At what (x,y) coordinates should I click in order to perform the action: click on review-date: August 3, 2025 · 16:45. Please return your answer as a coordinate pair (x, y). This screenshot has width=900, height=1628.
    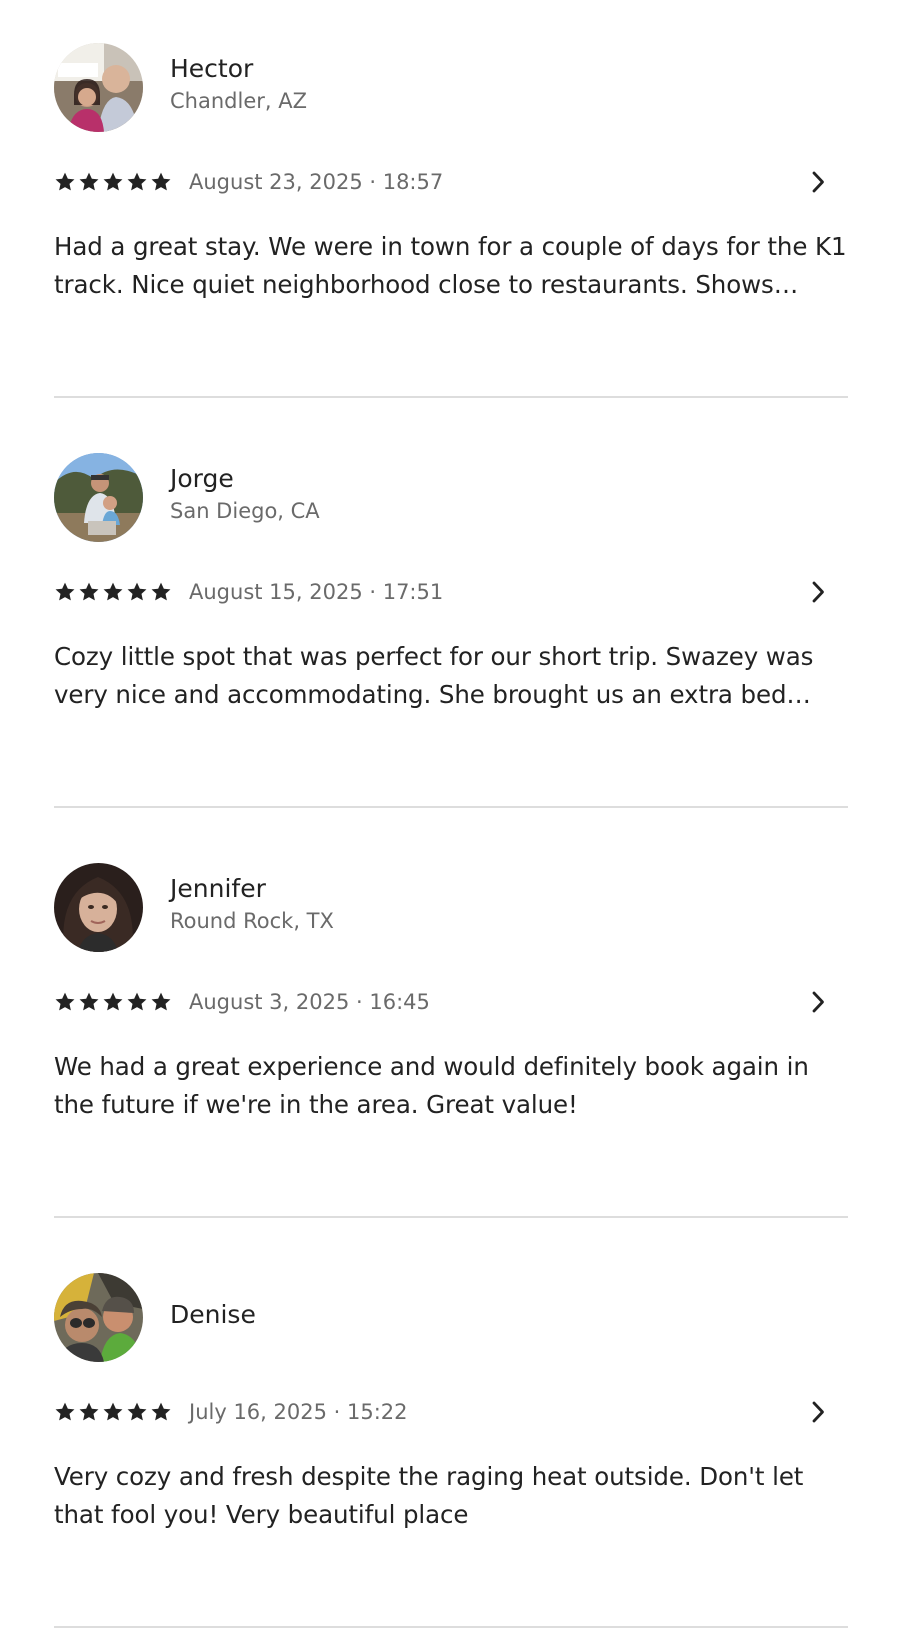
    Looking at the image, I should click on (309, 1002).